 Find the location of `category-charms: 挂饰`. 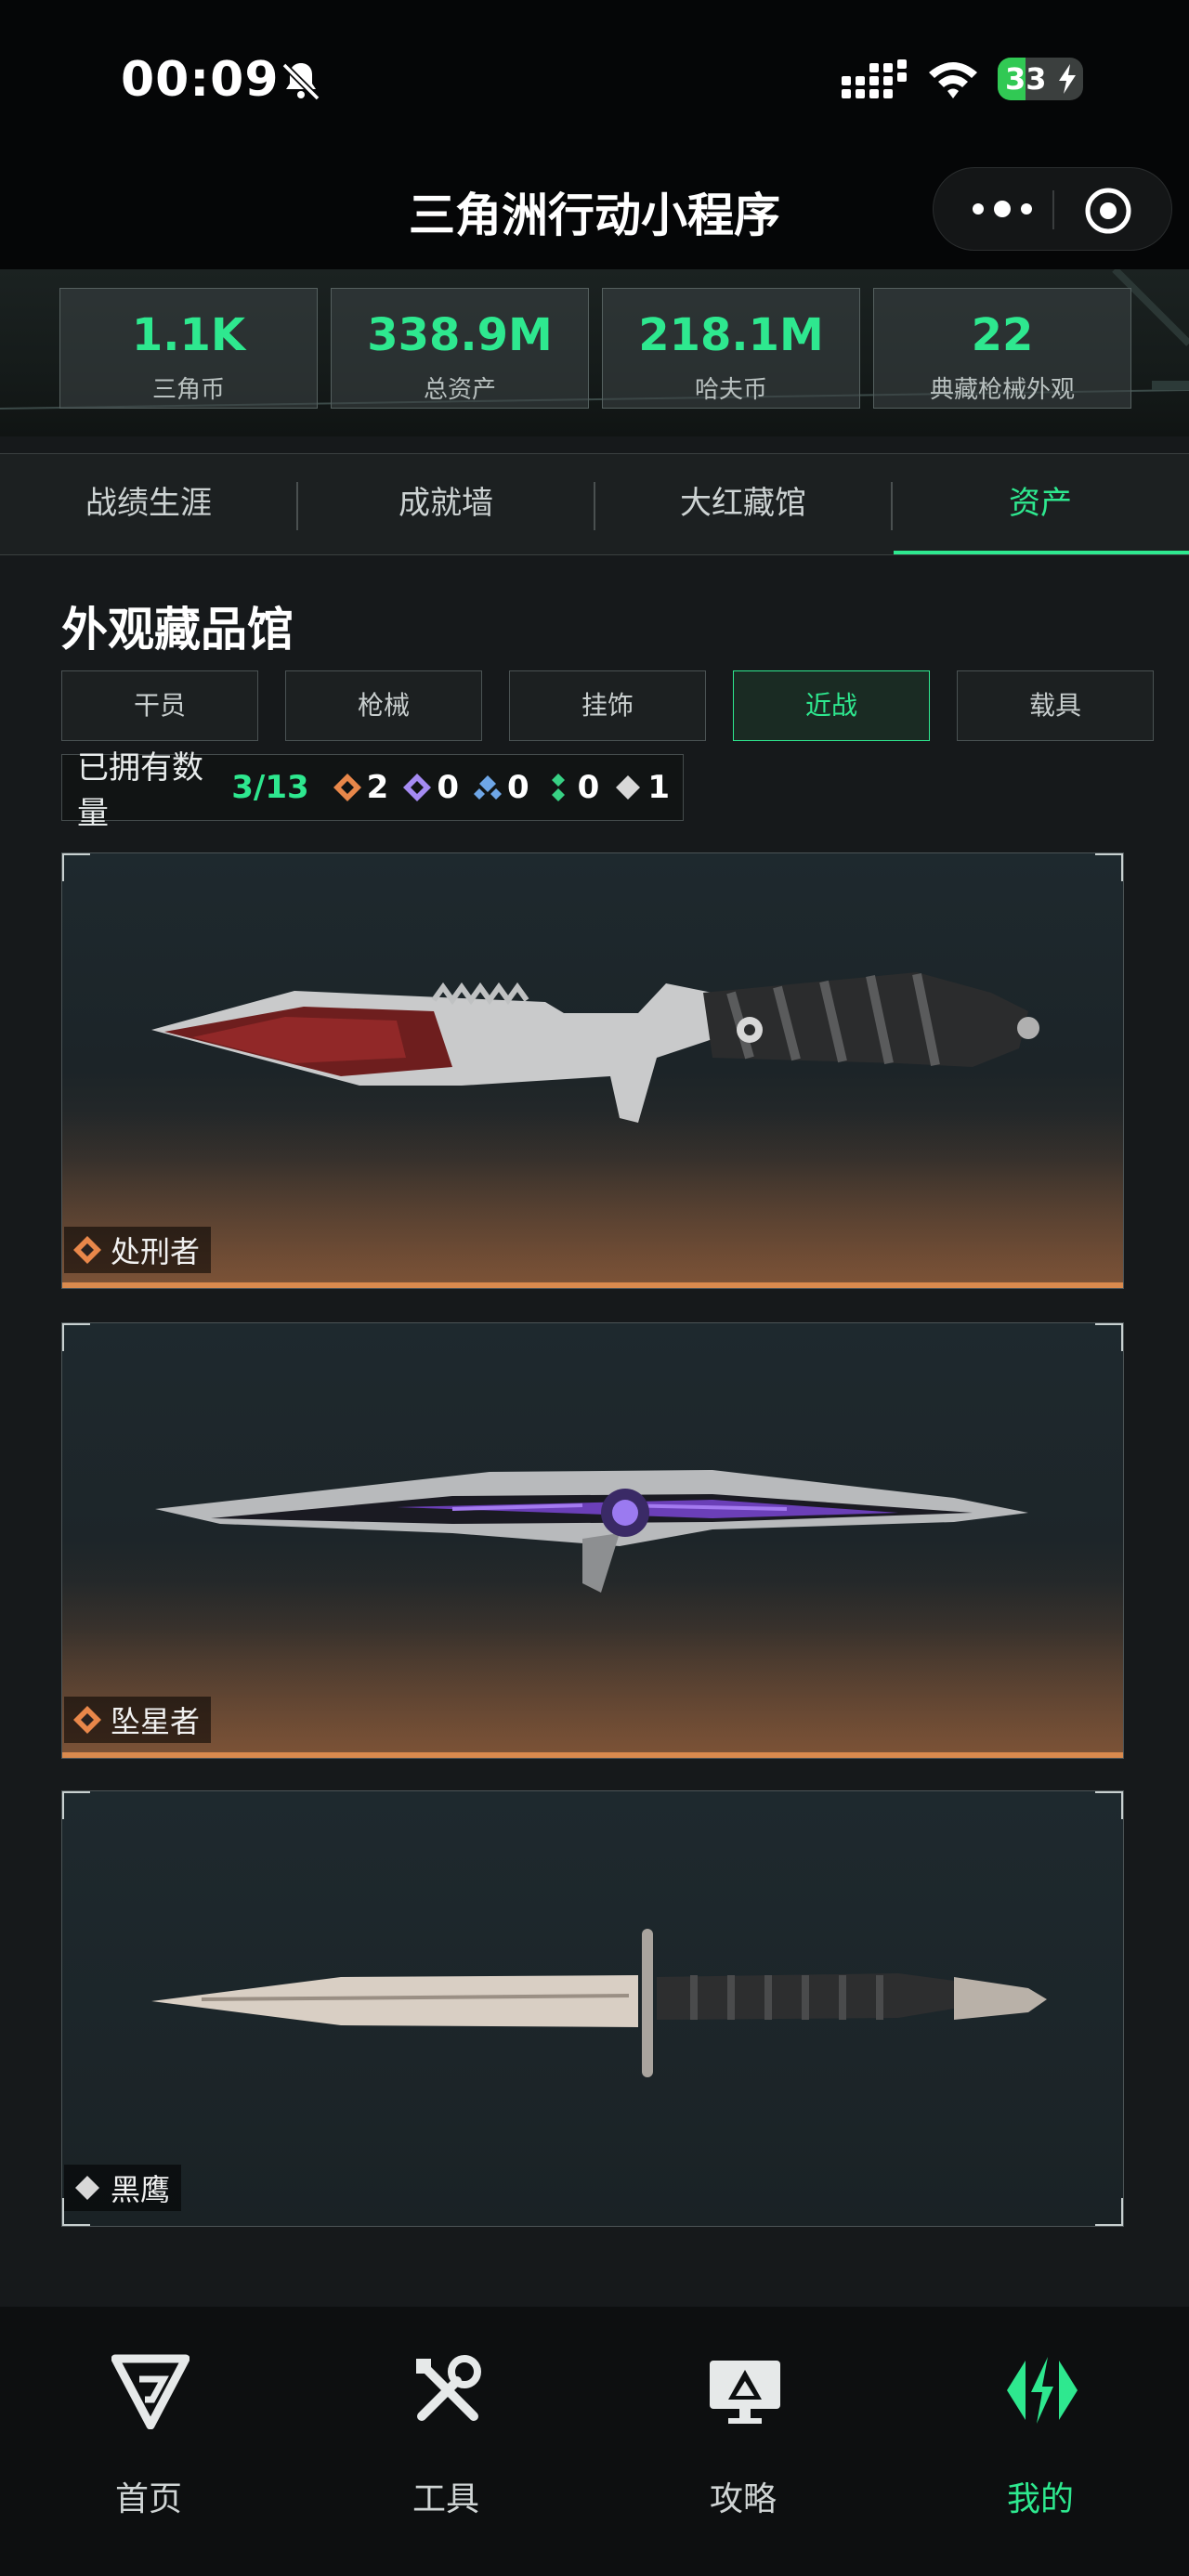

category-charms: 挂饰 is located at coordinates (607, 705).